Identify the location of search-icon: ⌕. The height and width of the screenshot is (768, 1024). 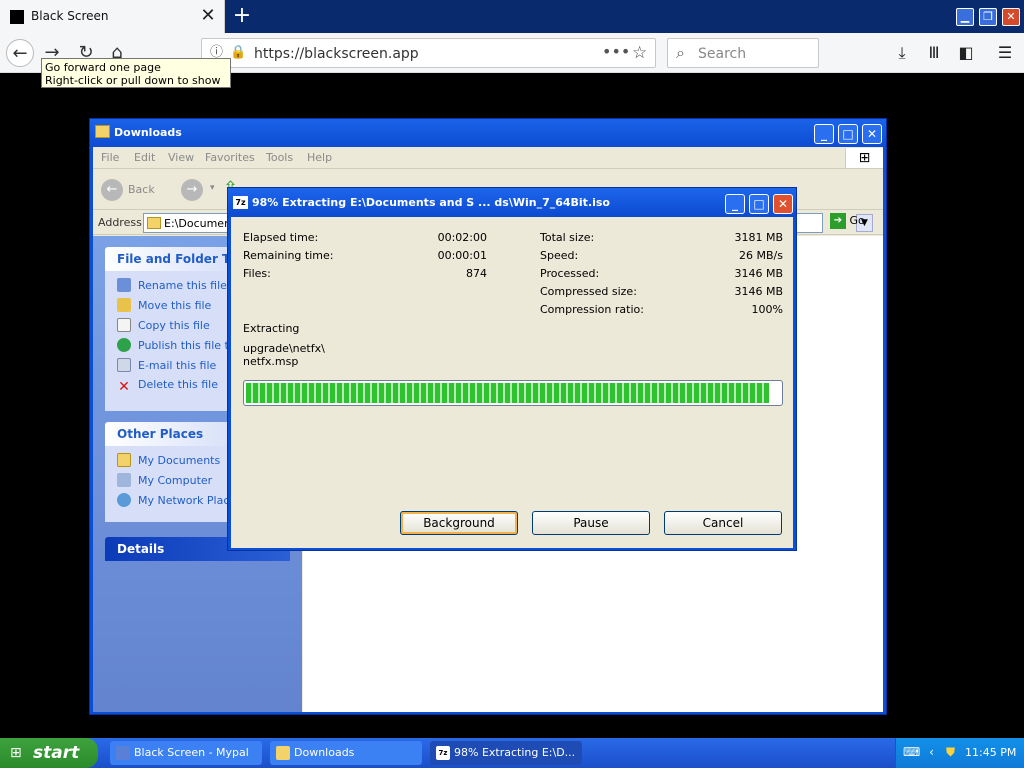
(680, 52).